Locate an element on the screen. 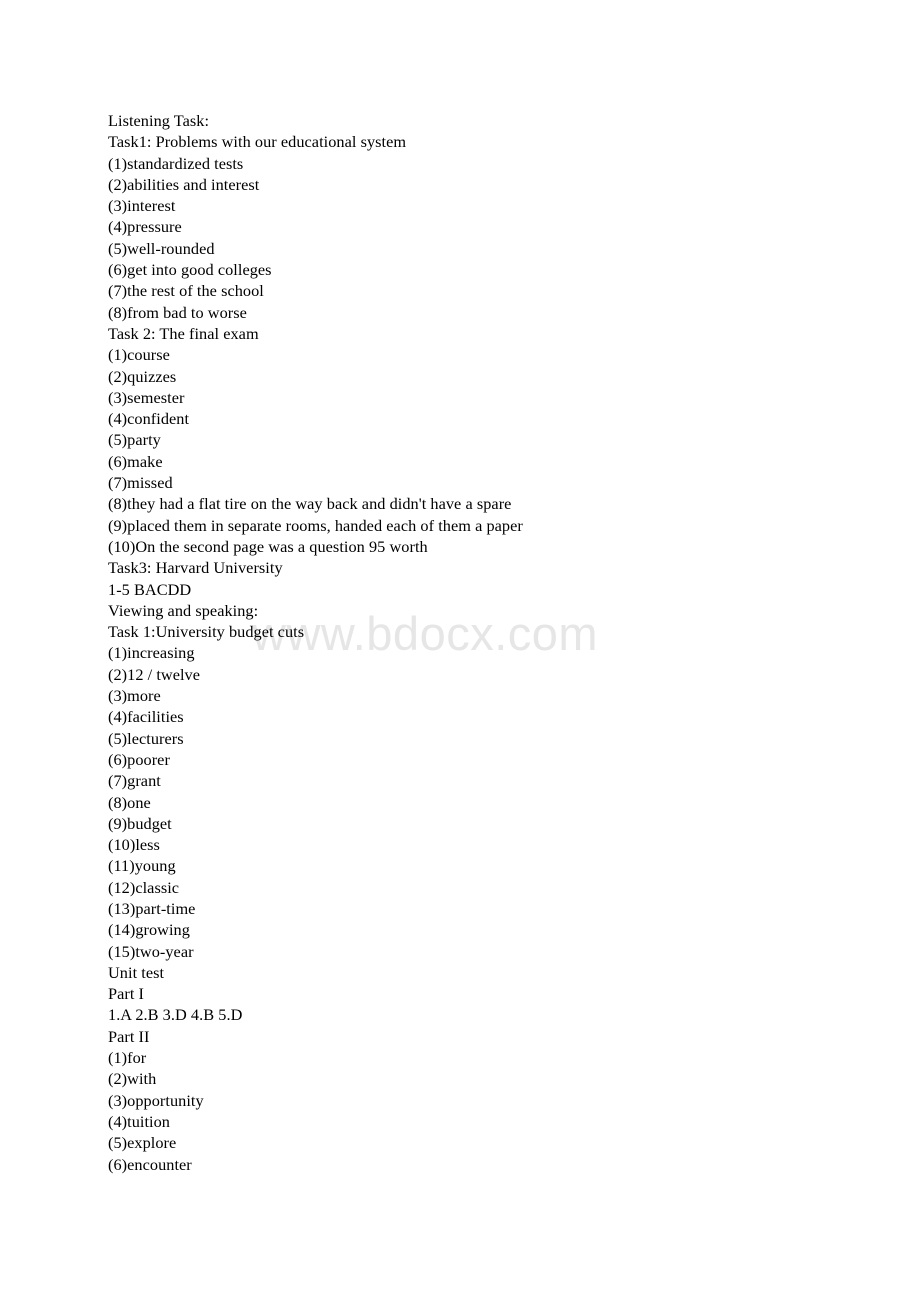 Image resolution: width=920 pixels, height=1302 pixels. document-line: (13)part-time is located at coordinates (152, 908).